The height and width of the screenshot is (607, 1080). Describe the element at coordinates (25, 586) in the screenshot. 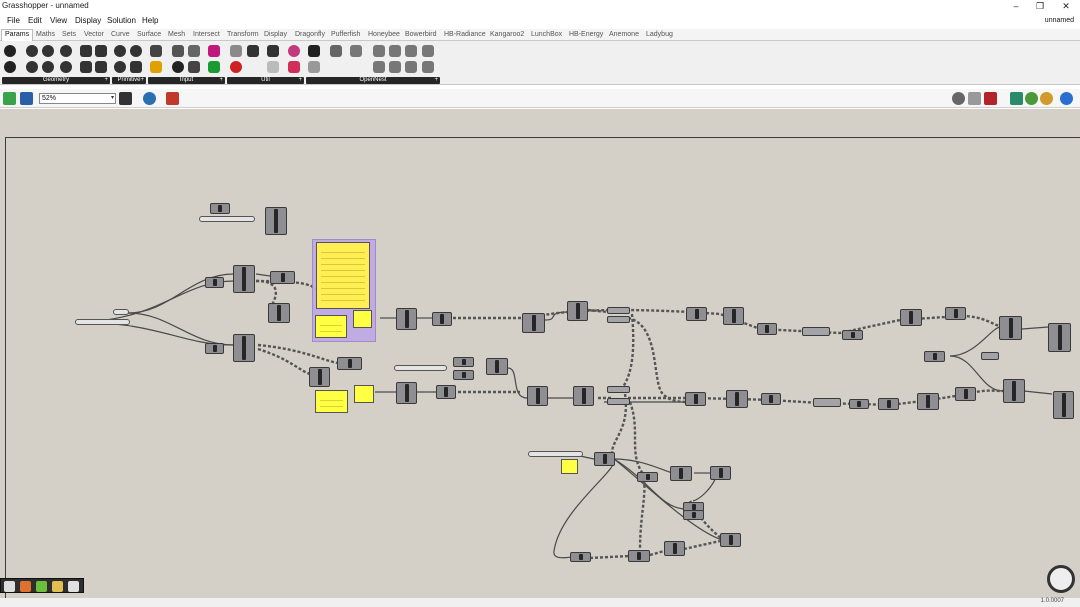

I see `timer-icon` at that location.